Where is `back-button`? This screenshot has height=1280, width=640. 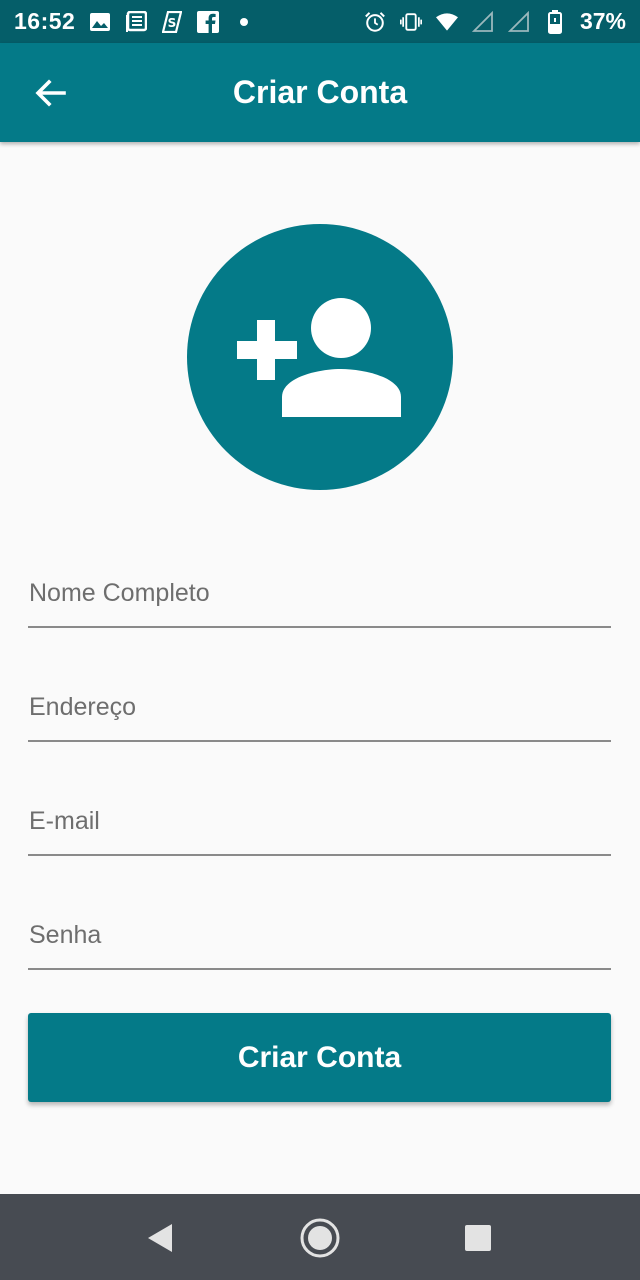 back-button is located at coordinates (50, 93).